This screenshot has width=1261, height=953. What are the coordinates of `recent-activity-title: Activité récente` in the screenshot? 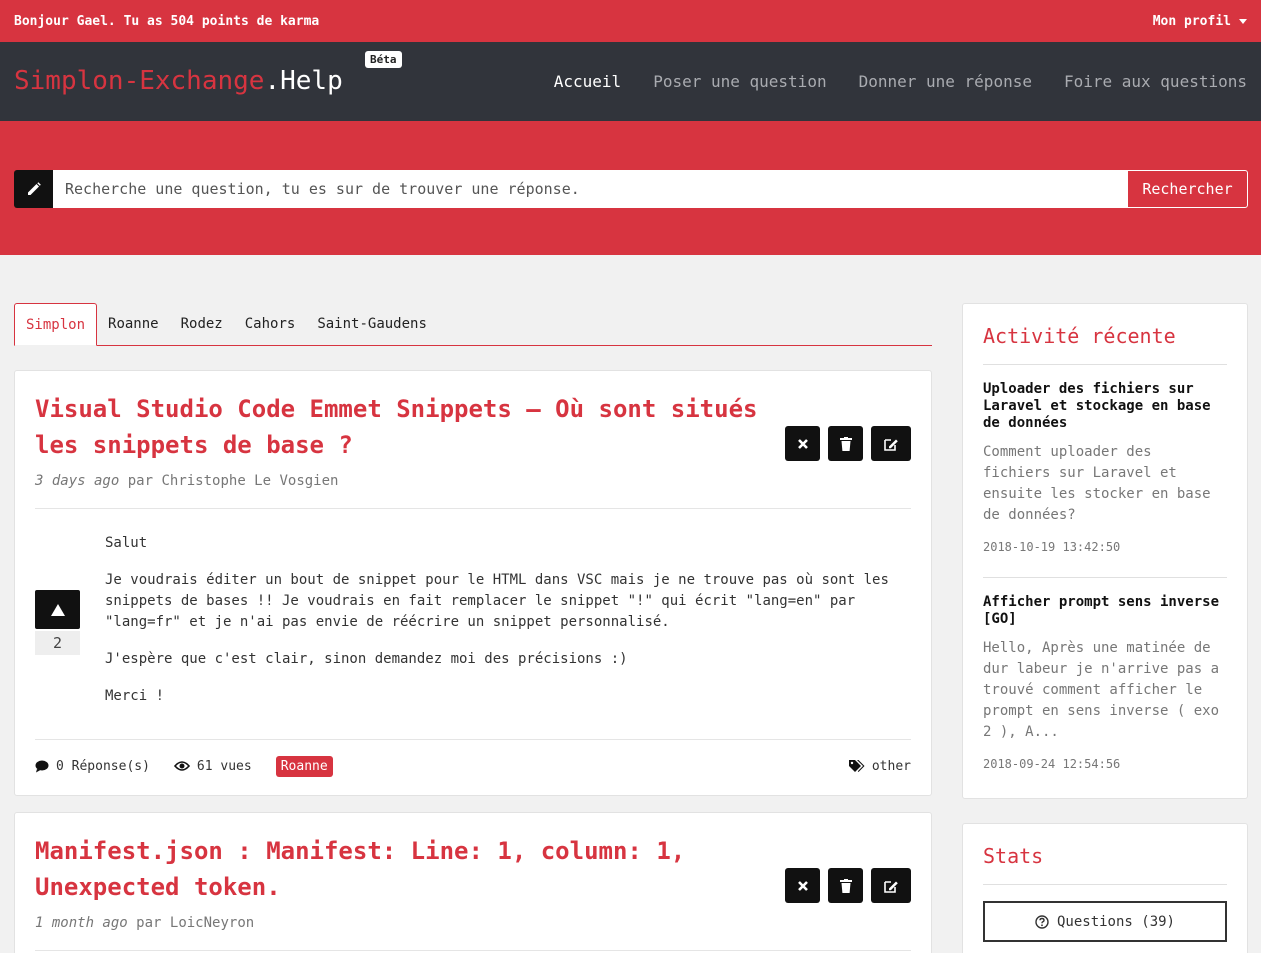 It's located at (1079, 336).